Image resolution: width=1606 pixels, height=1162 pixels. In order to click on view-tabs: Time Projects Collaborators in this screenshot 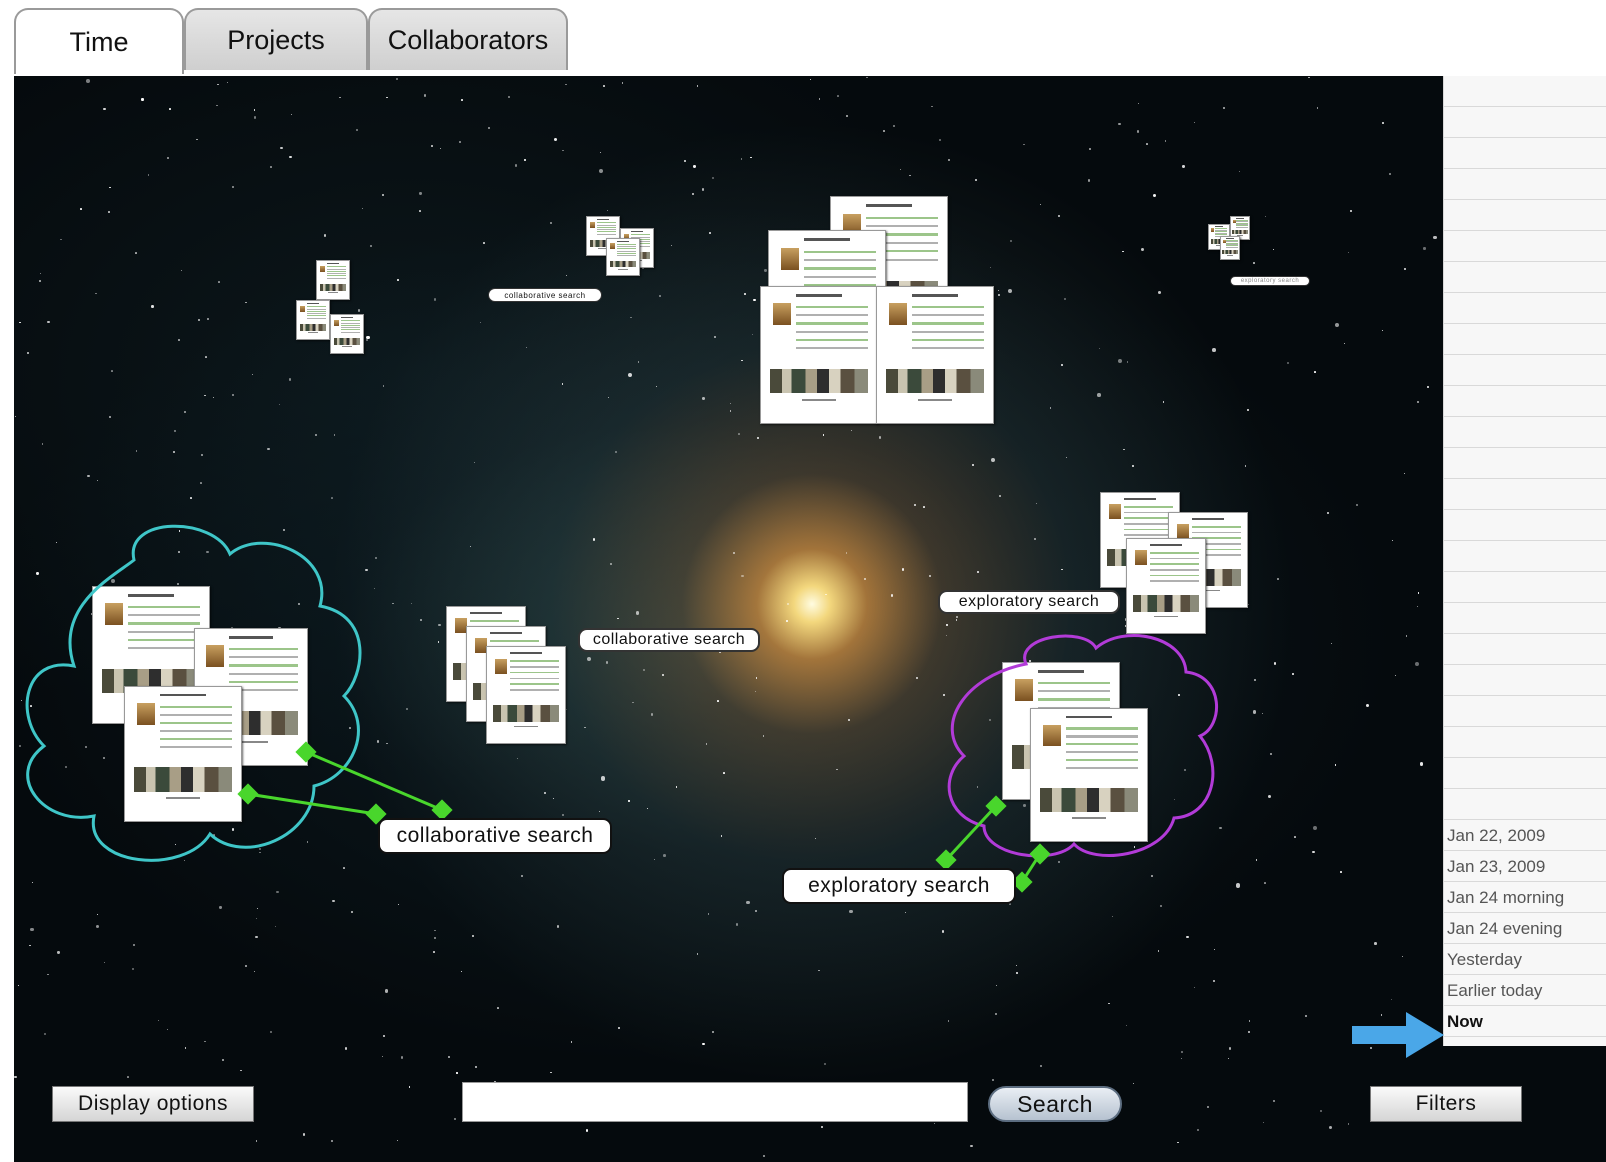, I will do `click(810, 43)`.